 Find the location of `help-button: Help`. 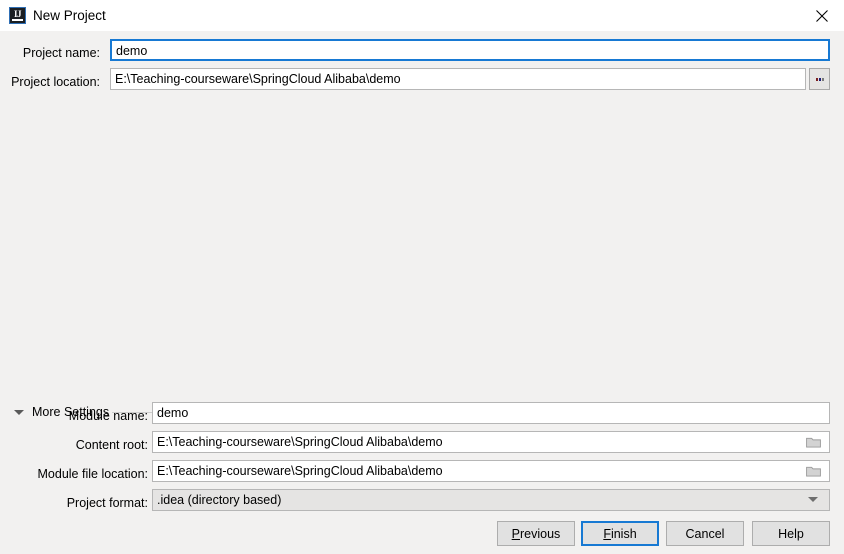

help-button: Help is located at coordinates (791, 533).